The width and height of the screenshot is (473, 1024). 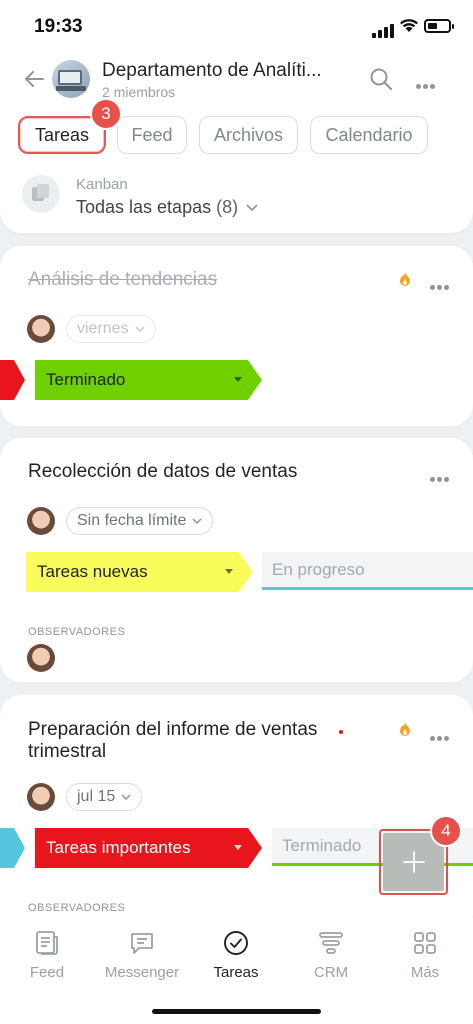 I want to click on stage-filter-count: (8), so click(x=227, y=207).